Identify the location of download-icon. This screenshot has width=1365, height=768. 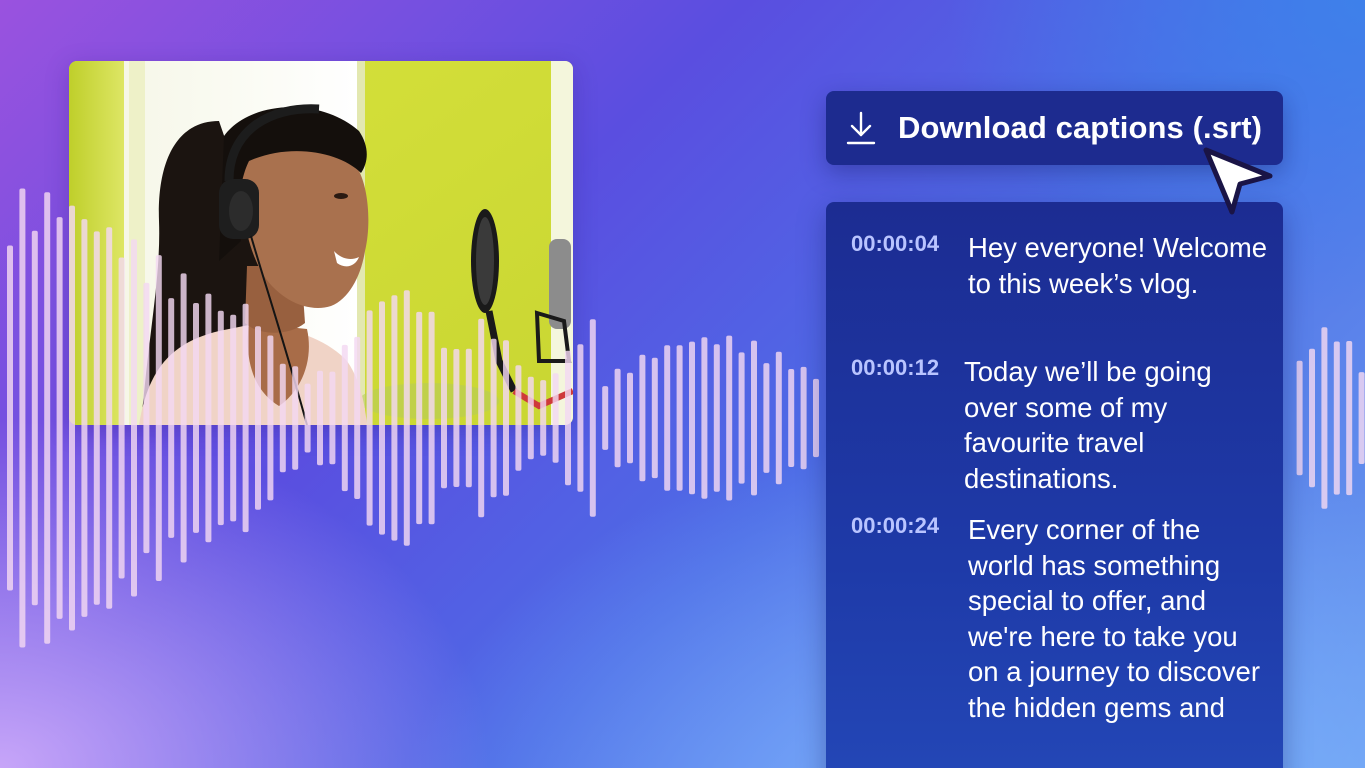
(861, 128).